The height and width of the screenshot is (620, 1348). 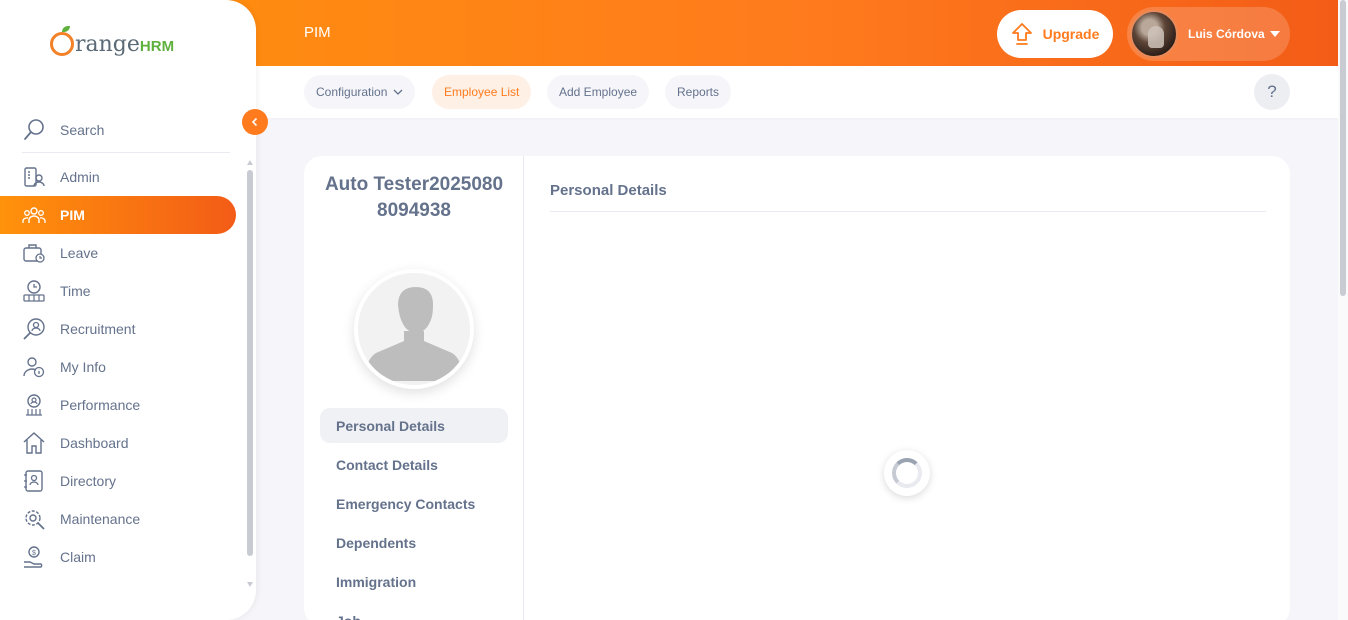 I want to click on tab-emergency-contacts: Emergency Contacts, so click(x=414, y=503).